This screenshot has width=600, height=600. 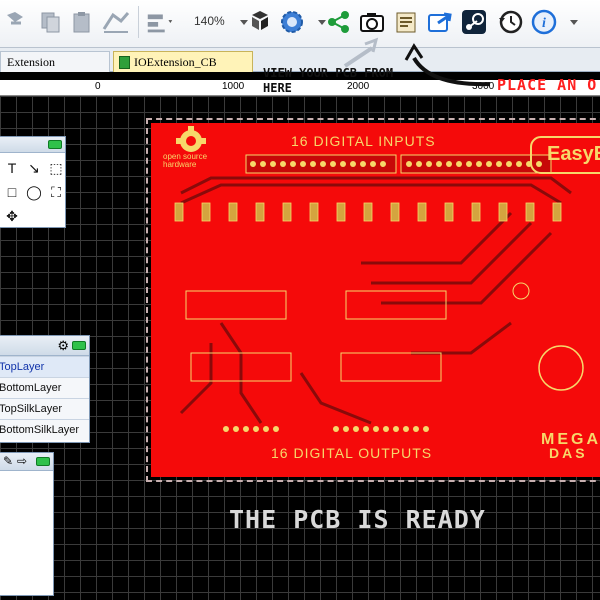 I want to click on layer-label: TopSilkLayer, so click(x=31, y=409).